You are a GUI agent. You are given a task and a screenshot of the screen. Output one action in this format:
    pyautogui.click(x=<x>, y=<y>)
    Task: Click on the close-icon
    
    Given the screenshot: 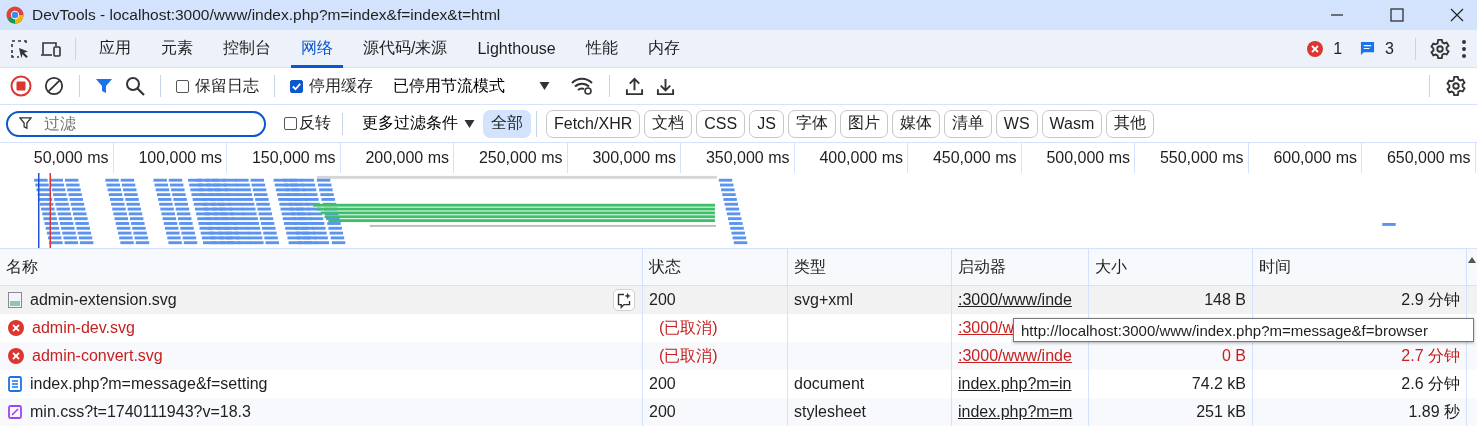 What is the action you would take?
    pyautogui.click(x=1457, y=15)
    